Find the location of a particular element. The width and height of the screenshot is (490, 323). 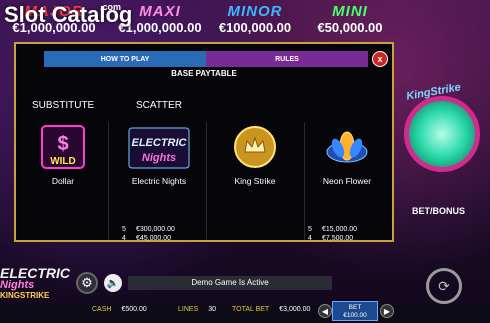

lines-display: LINES 30 is located at coordinates (197, 309).